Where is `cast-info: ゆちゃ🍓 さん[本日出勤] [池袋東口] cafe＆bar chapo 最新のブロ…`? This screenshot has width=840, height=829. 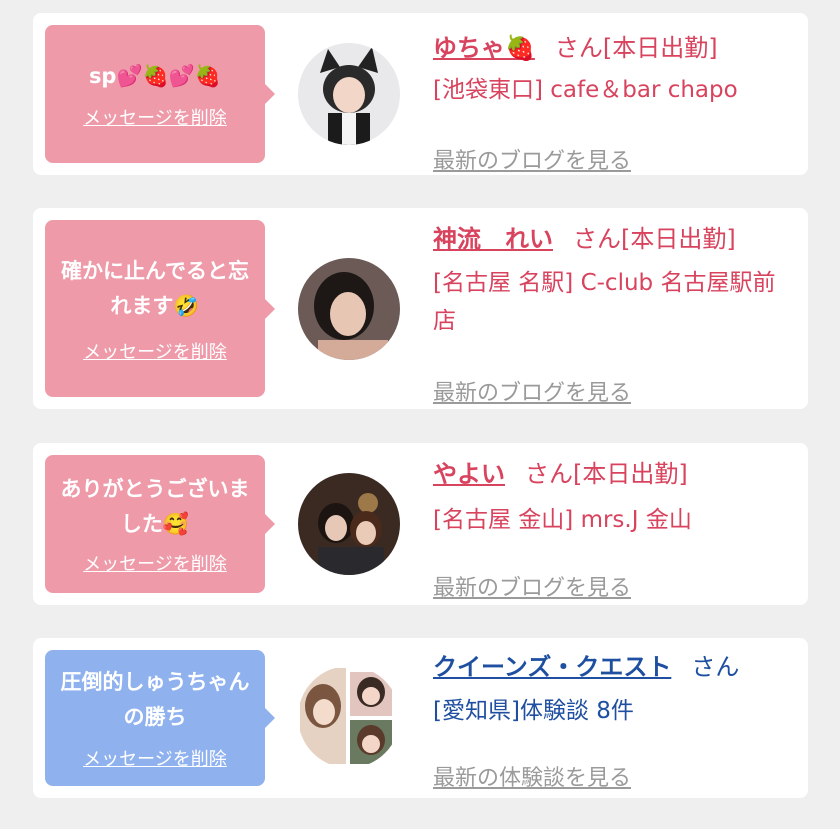
cast-info: ゆちゃ🍓 さん[本日出勤] [池袋東口] cafe＆bar chapo 最新のブロ… is located at coordinates (613, 101).